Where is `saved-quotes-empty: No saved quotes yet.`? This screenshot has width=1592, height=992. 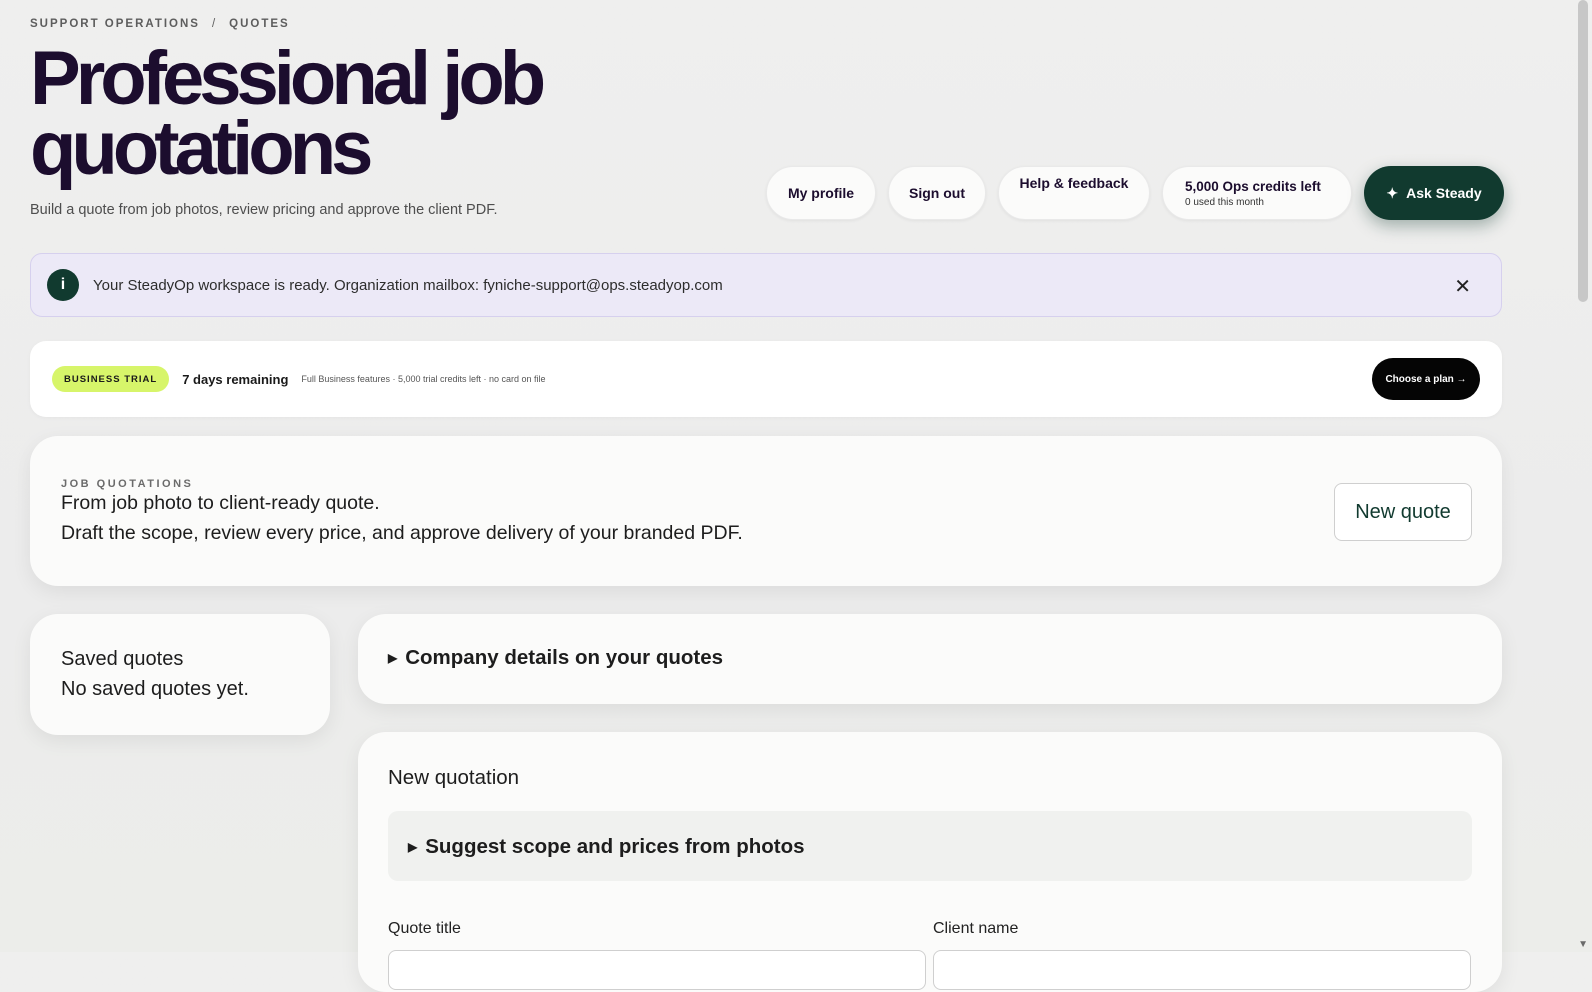
saved-quotes-empty: No saved quotes yet. is located at coordinates (155, 689).